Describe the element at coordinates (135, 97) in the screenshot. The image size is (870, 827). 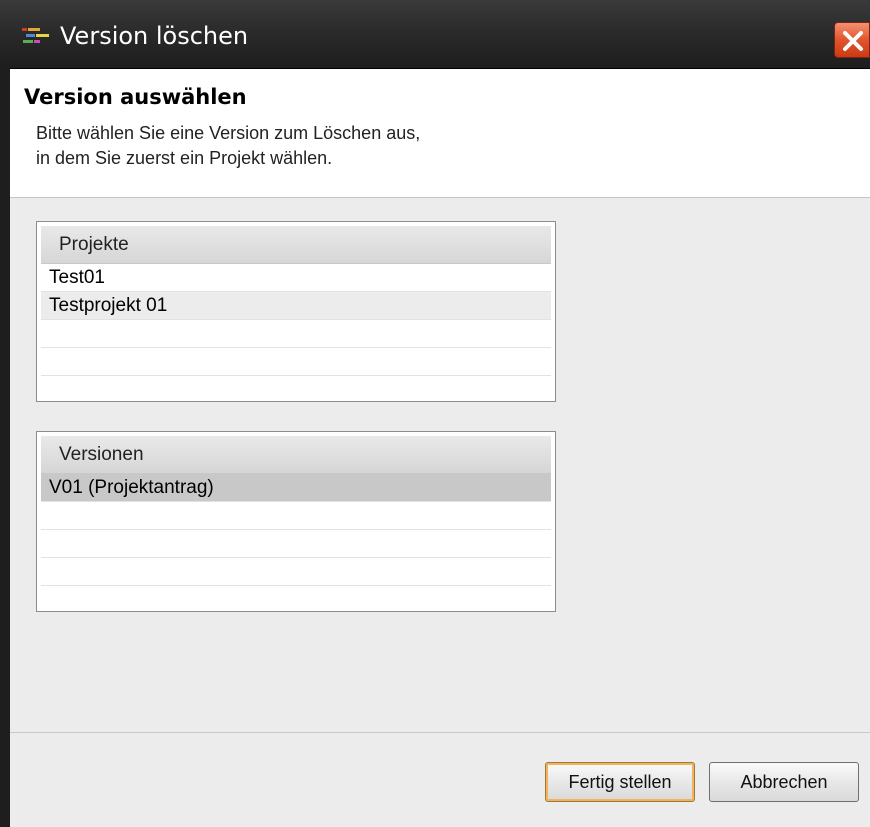
I see `header-title: Version auswählen` at that location.